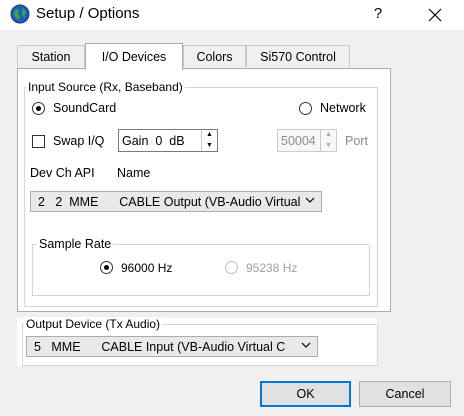  I want to click on output-device-dropdown: 5 MME CABLE Input (VB-Audio Virtual C, so click(172, 346).